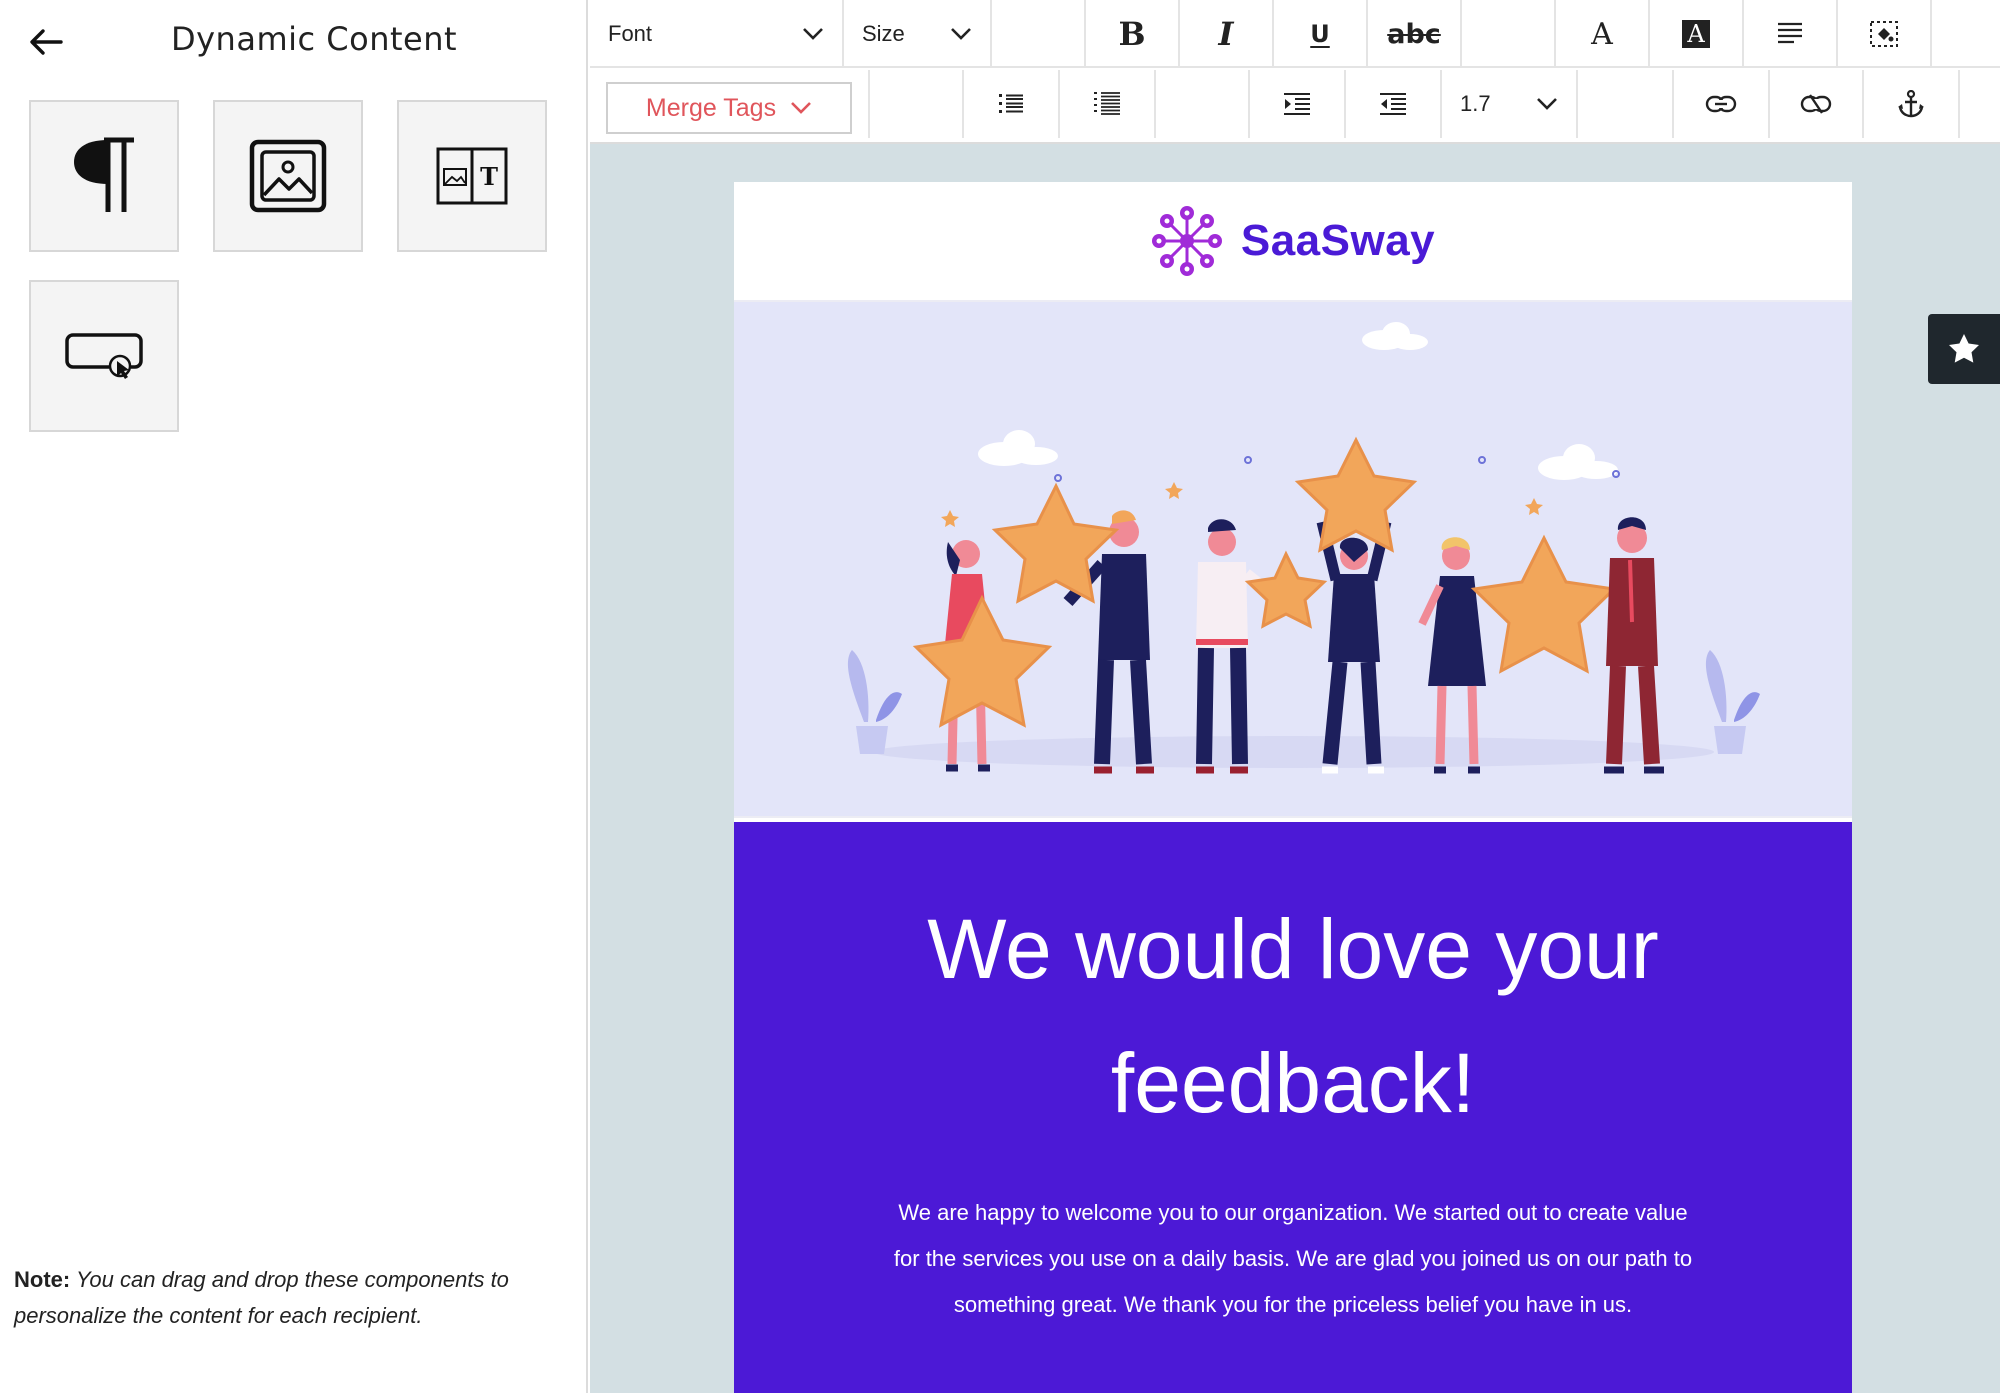  What do you see at coordinates (883, 33) in the screenshot?
I see `size-dropdown-label: Size` at bounding box center [883, 33].